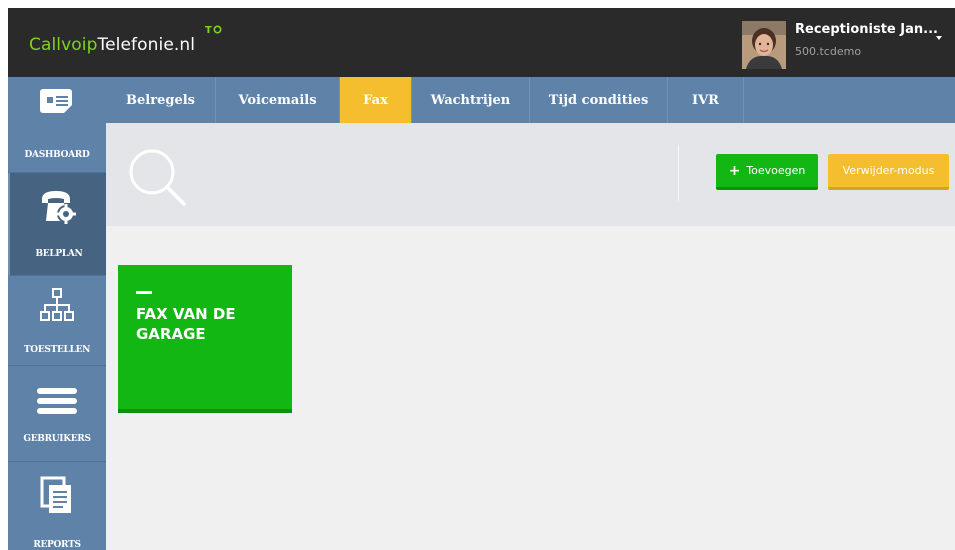 This screenshot has width=955, height=550. Describe the element at coordinates (57, 350) in the screenshot. I see `sidebar-label-toestellen: TOESTELLEN` at that location.